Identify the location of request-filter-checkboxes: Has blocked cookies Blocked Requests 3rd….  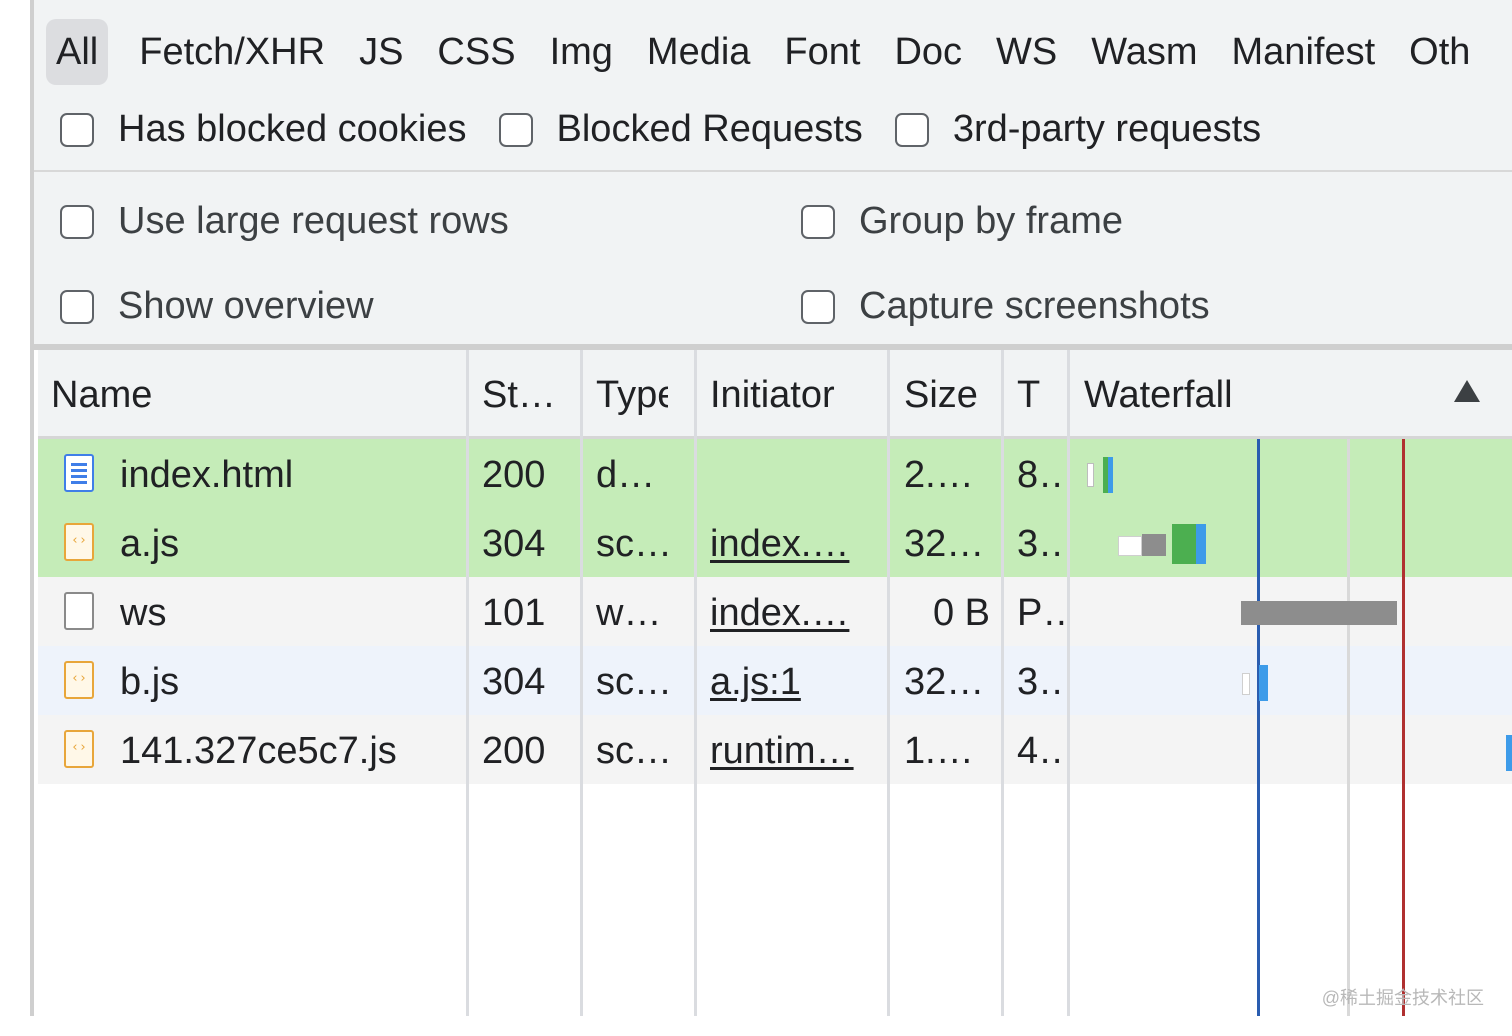
(676, 129).